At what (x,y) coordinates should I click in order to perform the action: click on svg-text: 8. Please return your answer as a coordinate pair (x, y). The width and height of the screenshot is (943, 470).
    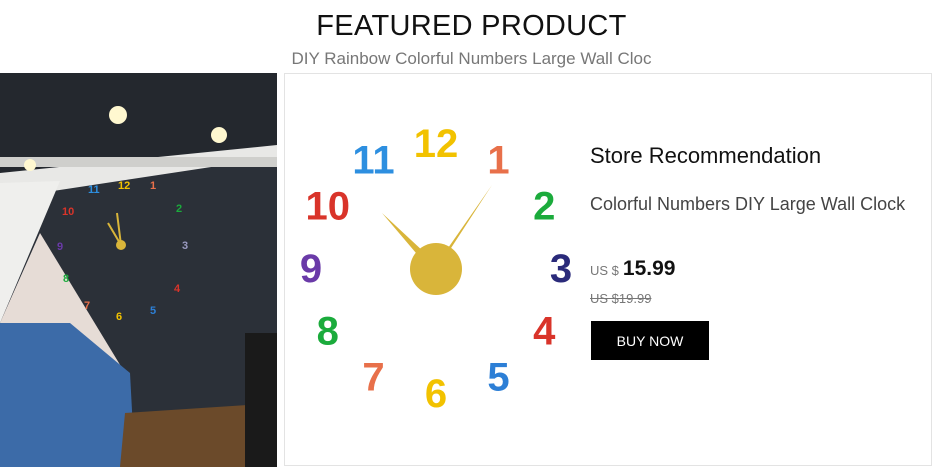
    Looking at the image, I should click on (66, 279).